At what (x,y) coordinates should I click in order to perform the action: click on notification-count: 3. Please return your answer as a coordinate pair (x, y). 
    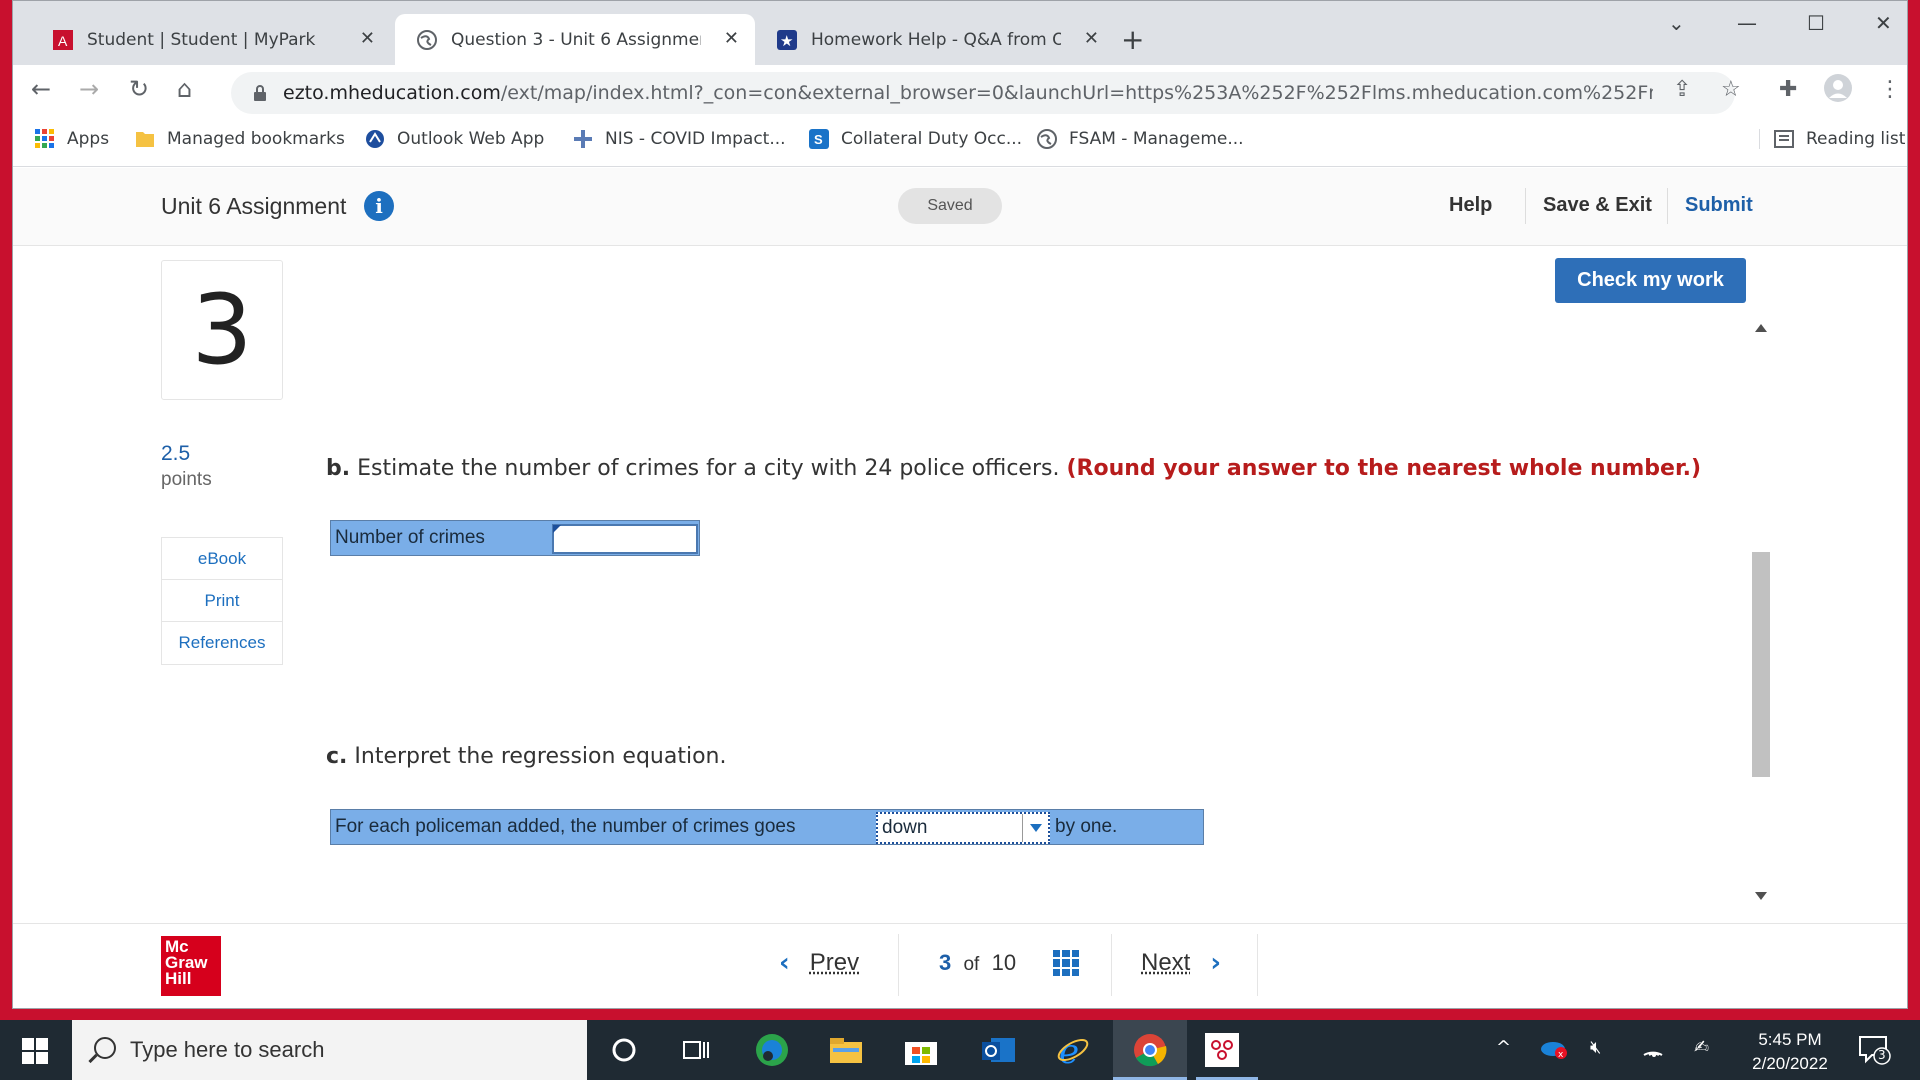
    Looking at the image, I should click on (1882, 1055).